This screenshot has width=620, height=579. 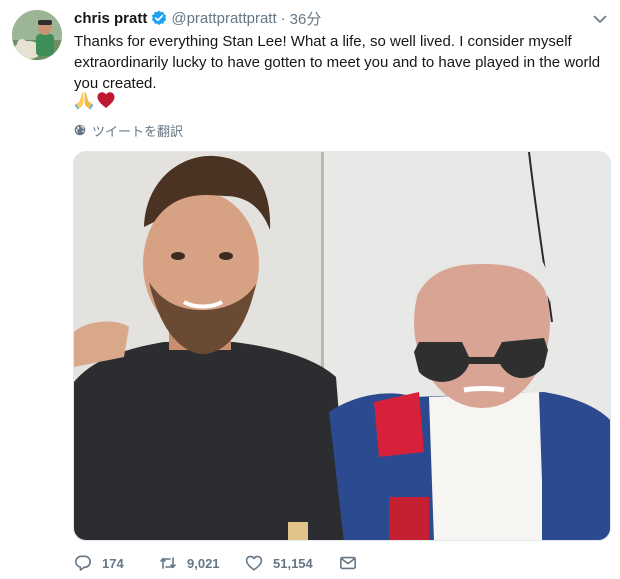 What do you see at coordinates (306, 18) in the screenshot?
I see `tweet-timestamp: 36分` at bounding box center [306, 18].